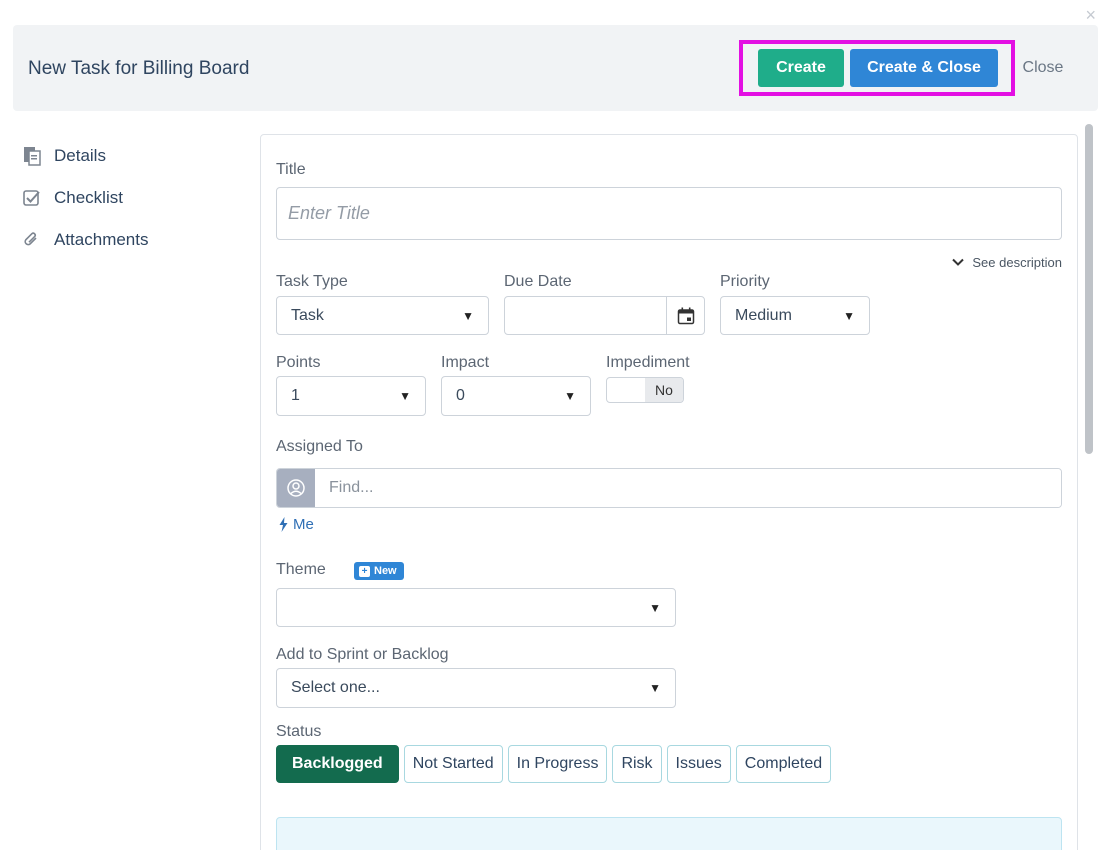 This screenshot has height=850, width=1108. I want to click on sidebar-item-attachments: Attachments, so click(132, 240).